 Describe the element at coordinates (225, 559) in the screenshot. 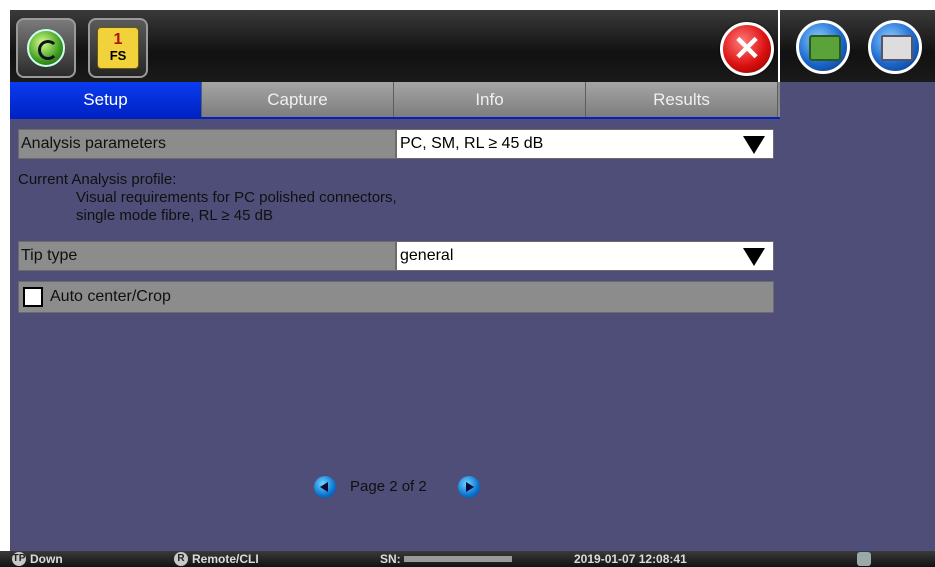

I see `remote-status-text: Remote/CLI` at that location.